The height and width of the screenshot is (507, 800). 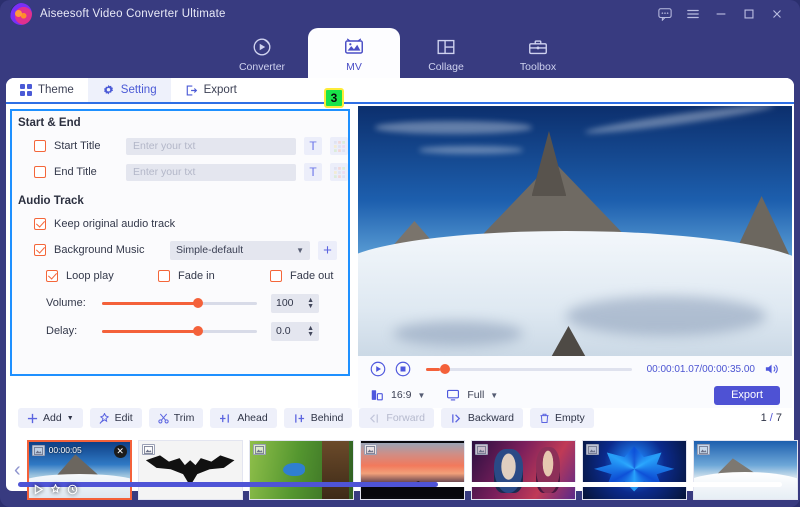 I want to click on playback-row: 00:00:01.07/00:00:35.00, so click(x=575, y=369).